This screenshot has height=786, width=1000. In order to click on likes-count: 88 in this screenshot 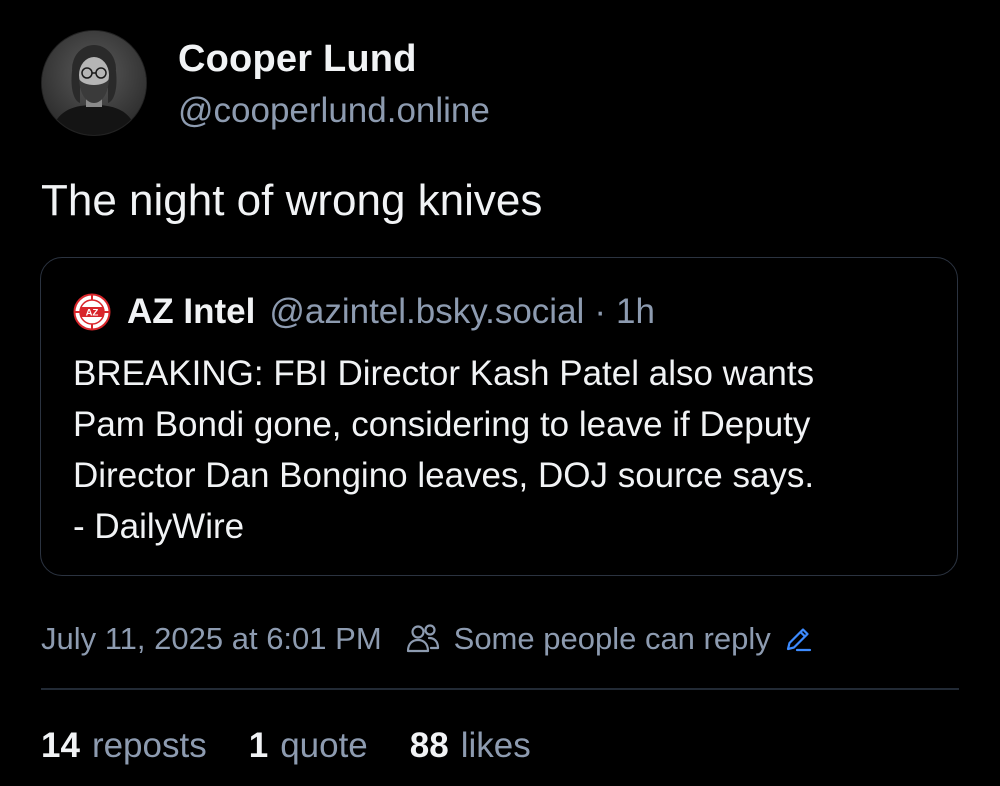, I will do `click(429, 745)`.